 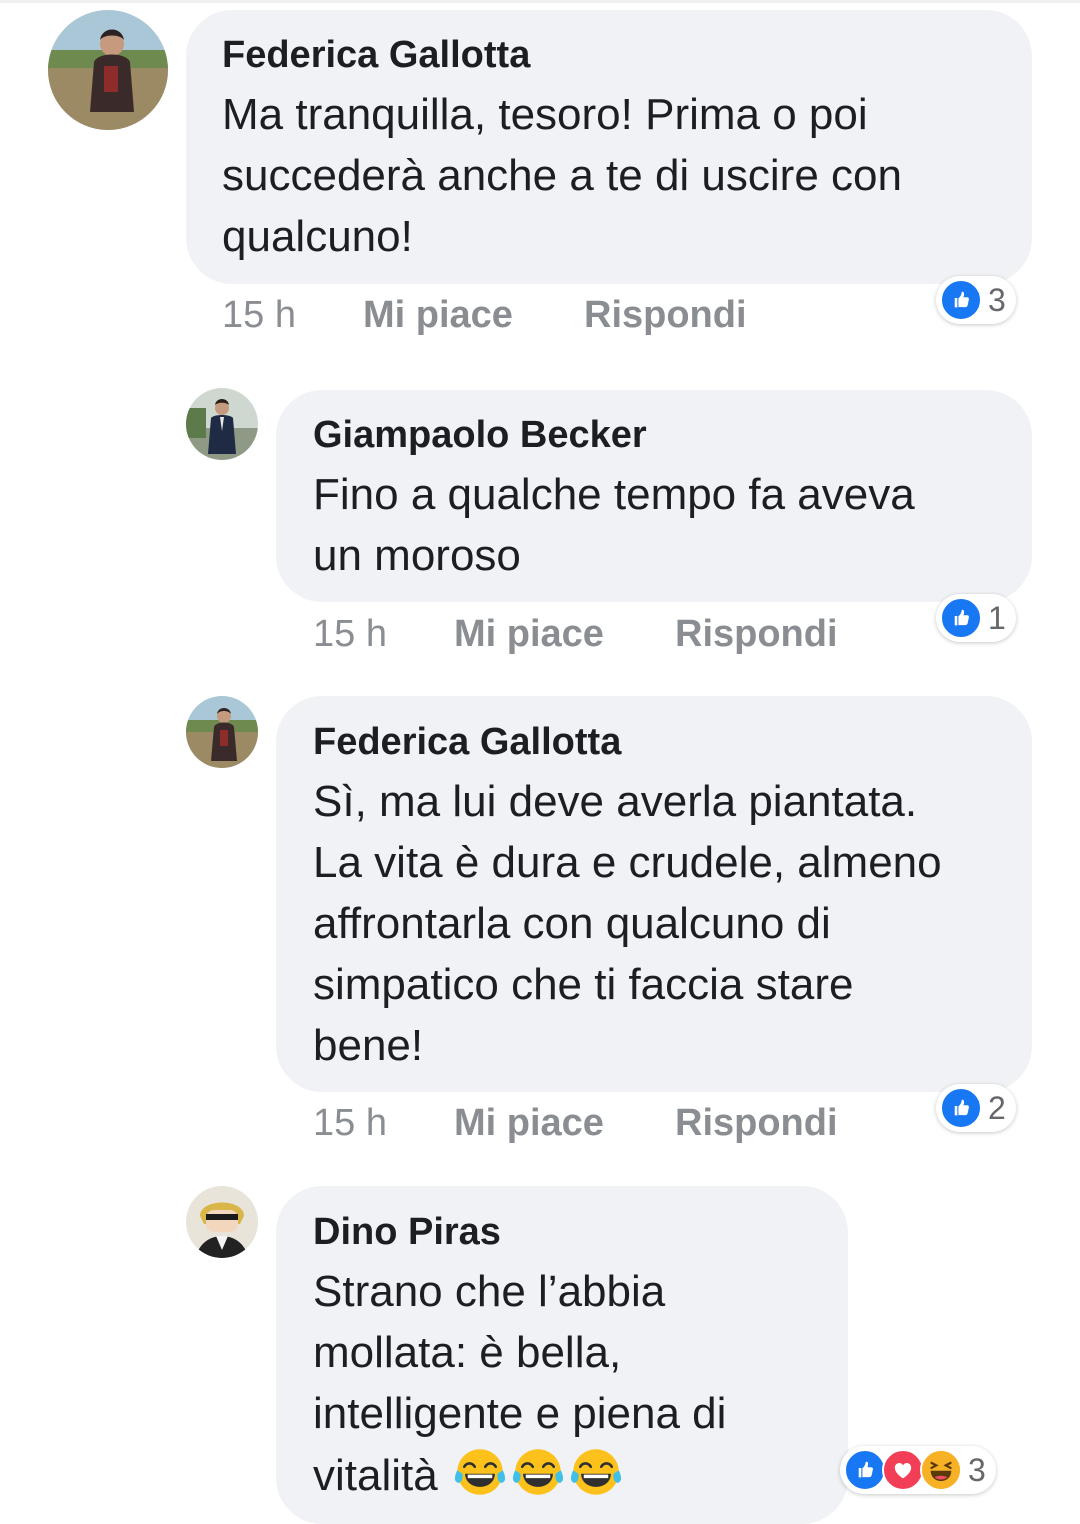 I want to click on comment-text-line: mollata: è bella,, so click(x=467, y=1352).